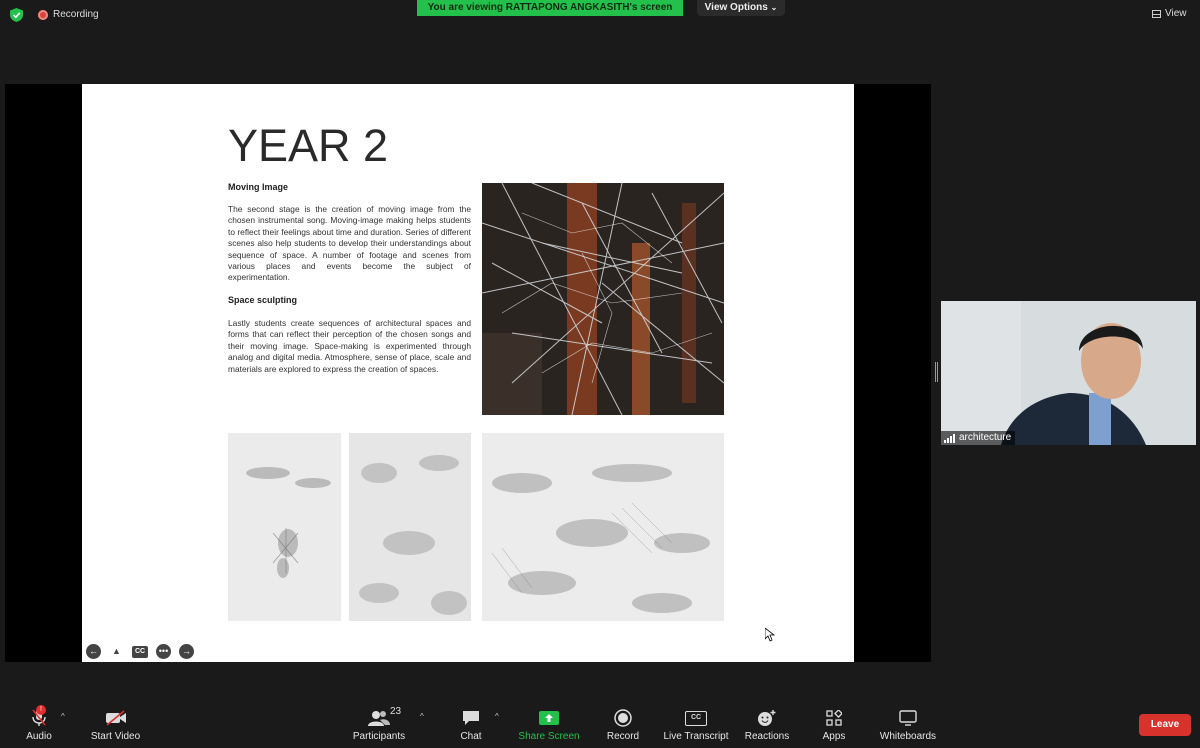  Describe the element at coordinates (767, 718) in the screenshot. I see `reactions-smiley-icon` at that location.